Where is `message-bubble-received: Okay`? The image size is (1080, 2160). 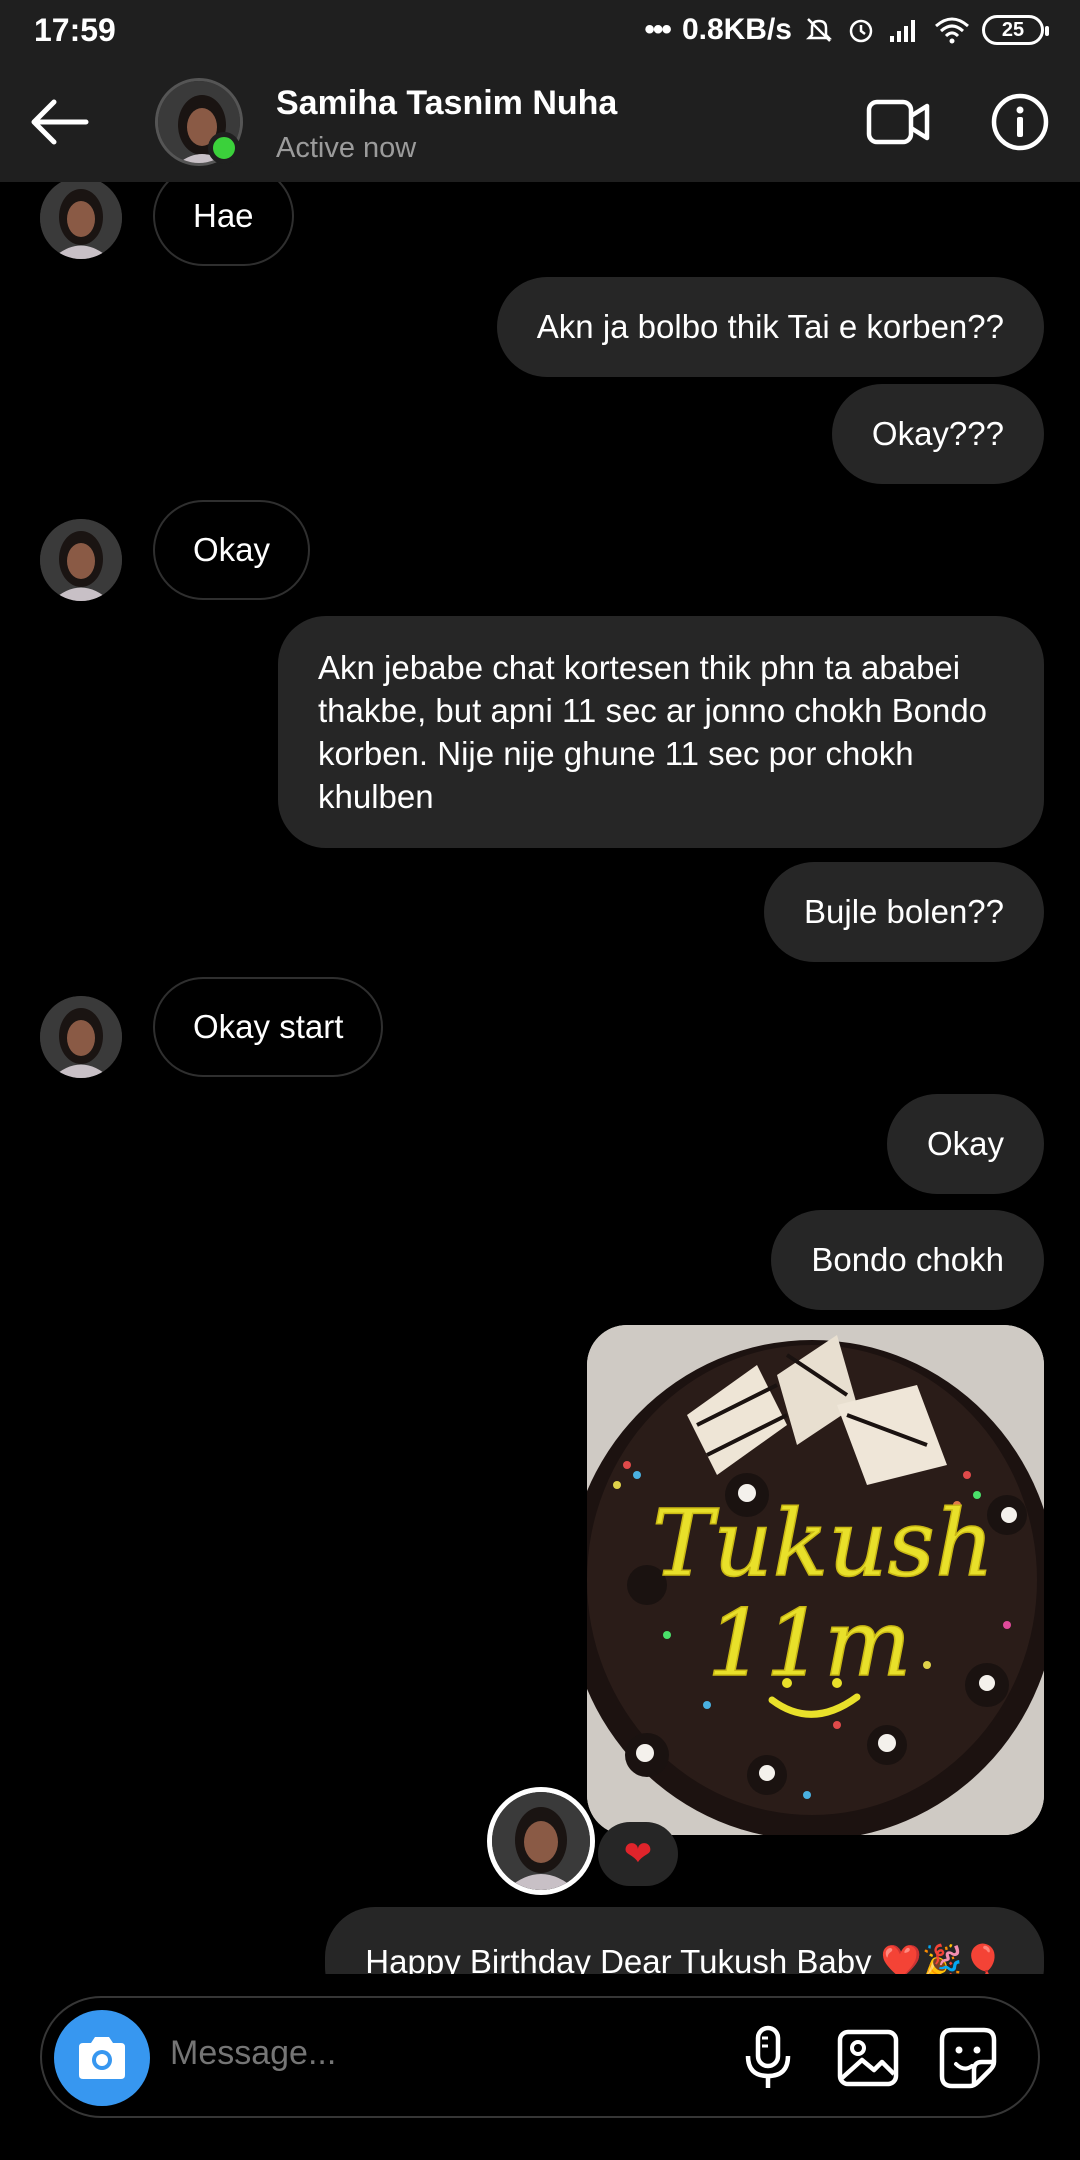
message-bubble-received: Okay is located at coordinates (232, 550).